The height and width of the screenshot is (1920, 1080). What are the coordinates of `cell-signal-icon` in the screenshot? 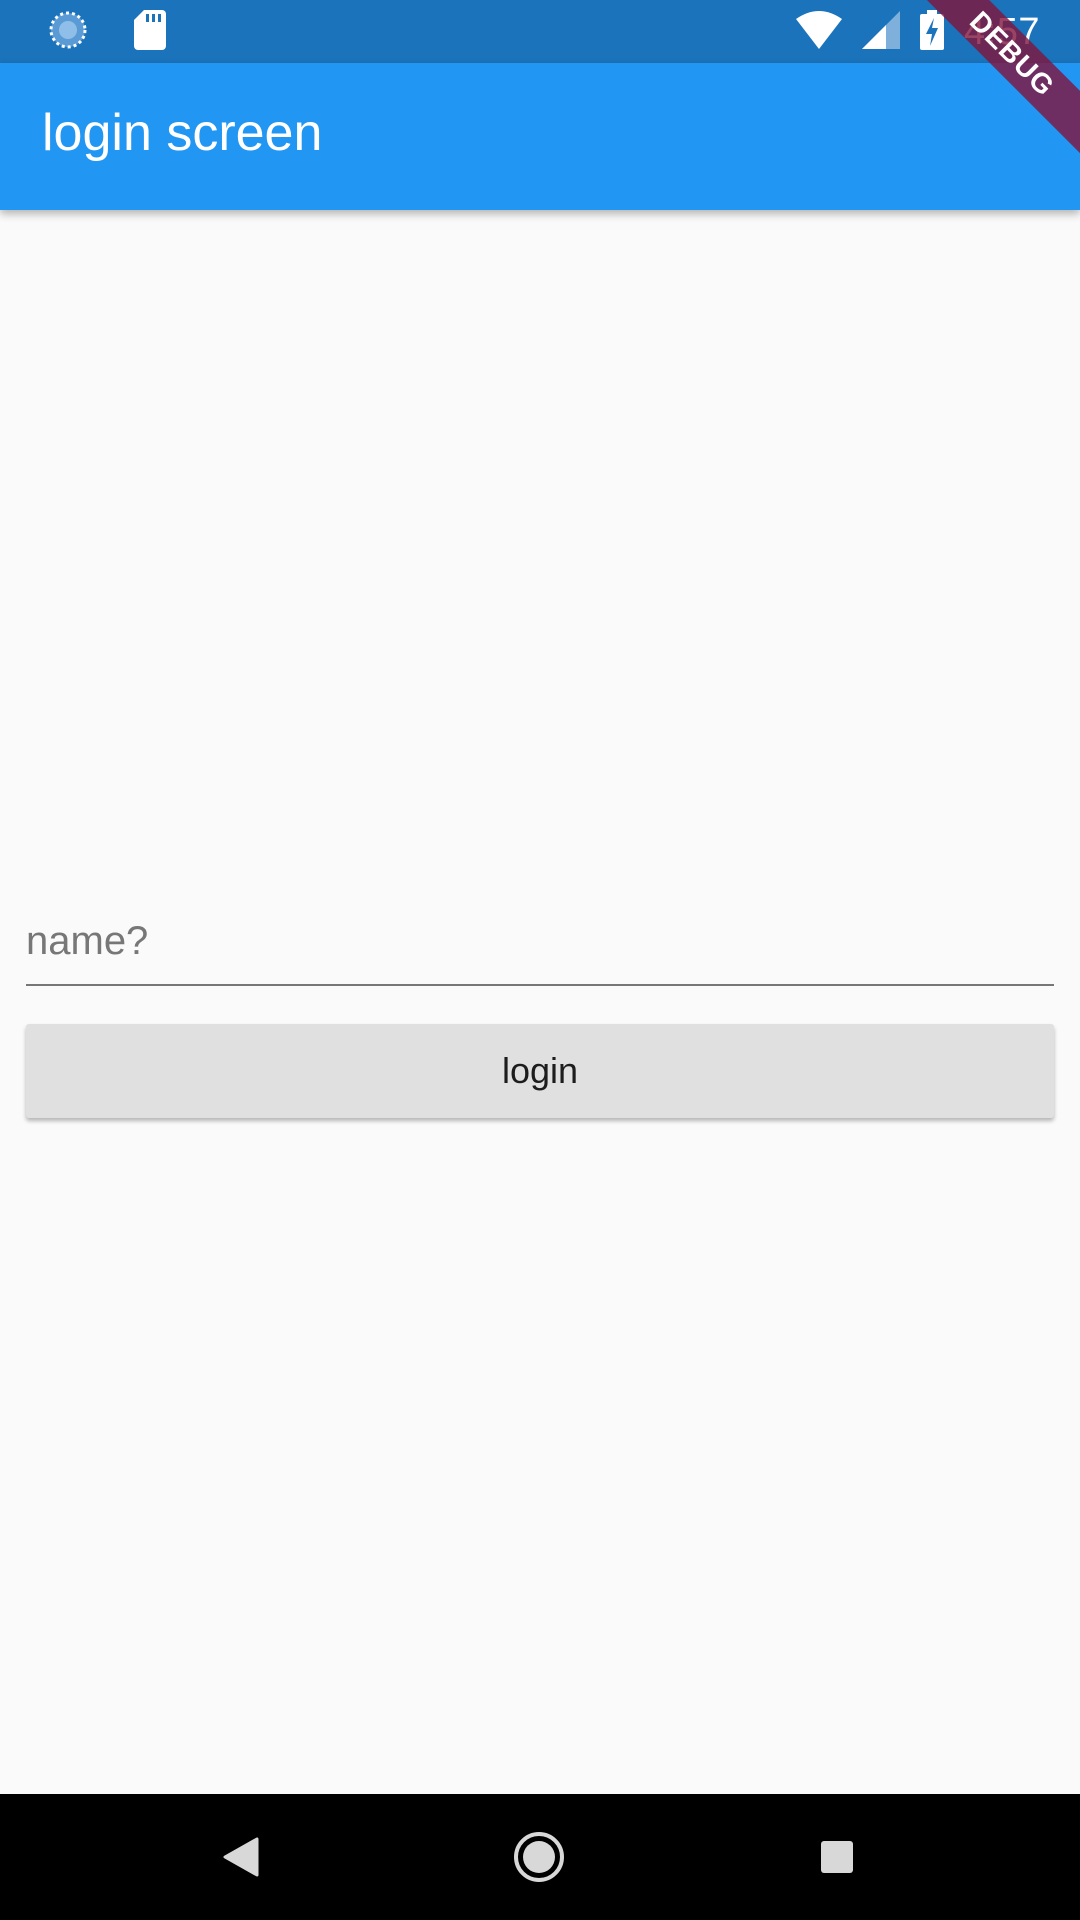 It's located at (881, 32).